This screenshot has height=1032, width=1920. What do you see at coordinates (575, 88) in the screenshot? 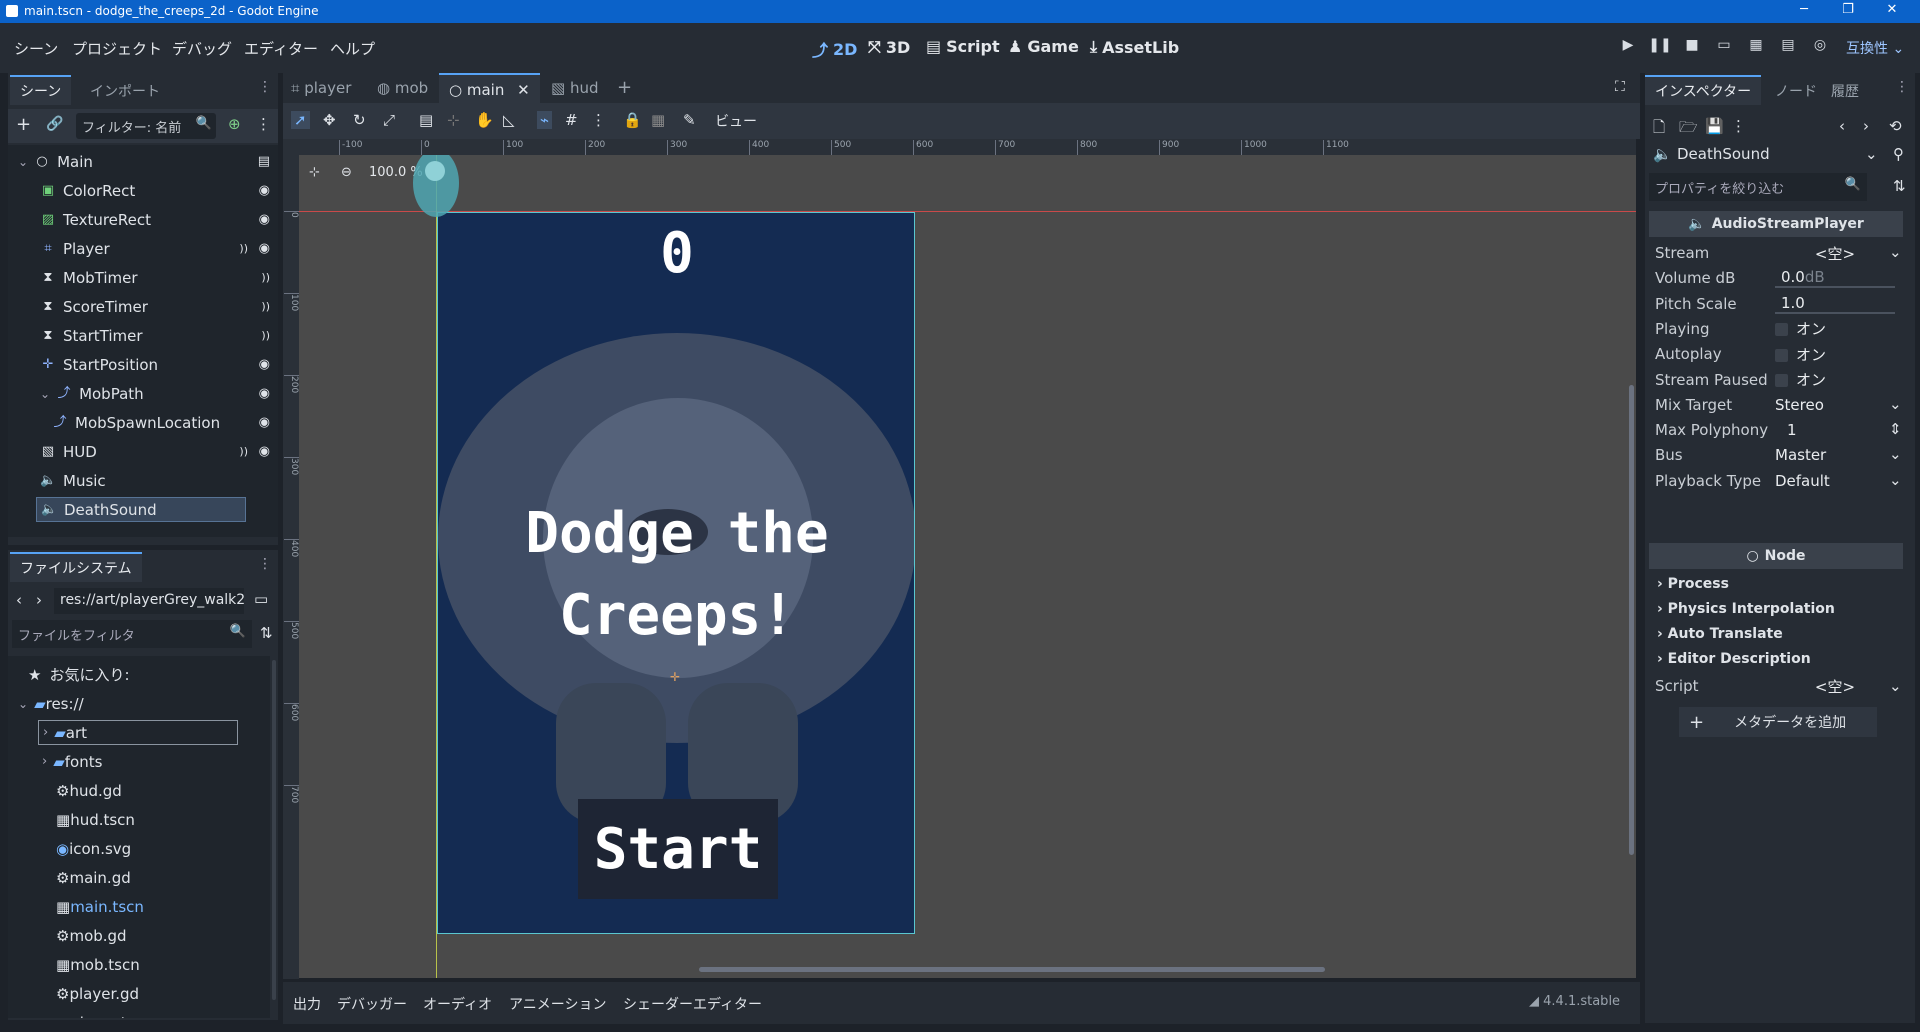
I see `tab-hud: ▧ hud` at bounding box center [575, 88].